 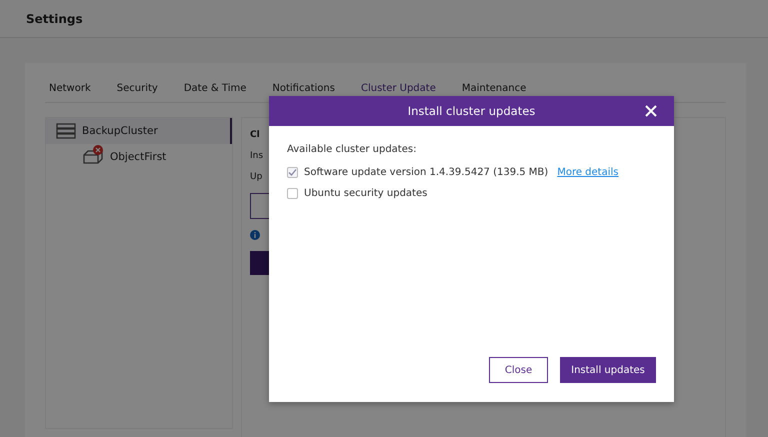 I want to click on tab: Date & Time, so click(x=215, y=90).